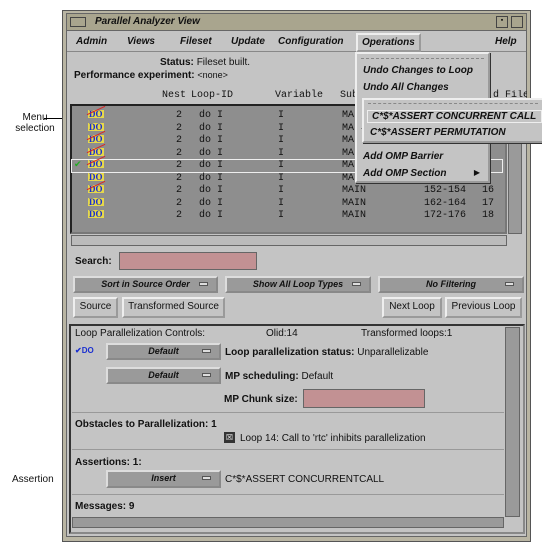 This screenshot has height=553, width=542. I want to click on table-row: DO 2 do I I MAIN 172-176 18, so click(287, 216).